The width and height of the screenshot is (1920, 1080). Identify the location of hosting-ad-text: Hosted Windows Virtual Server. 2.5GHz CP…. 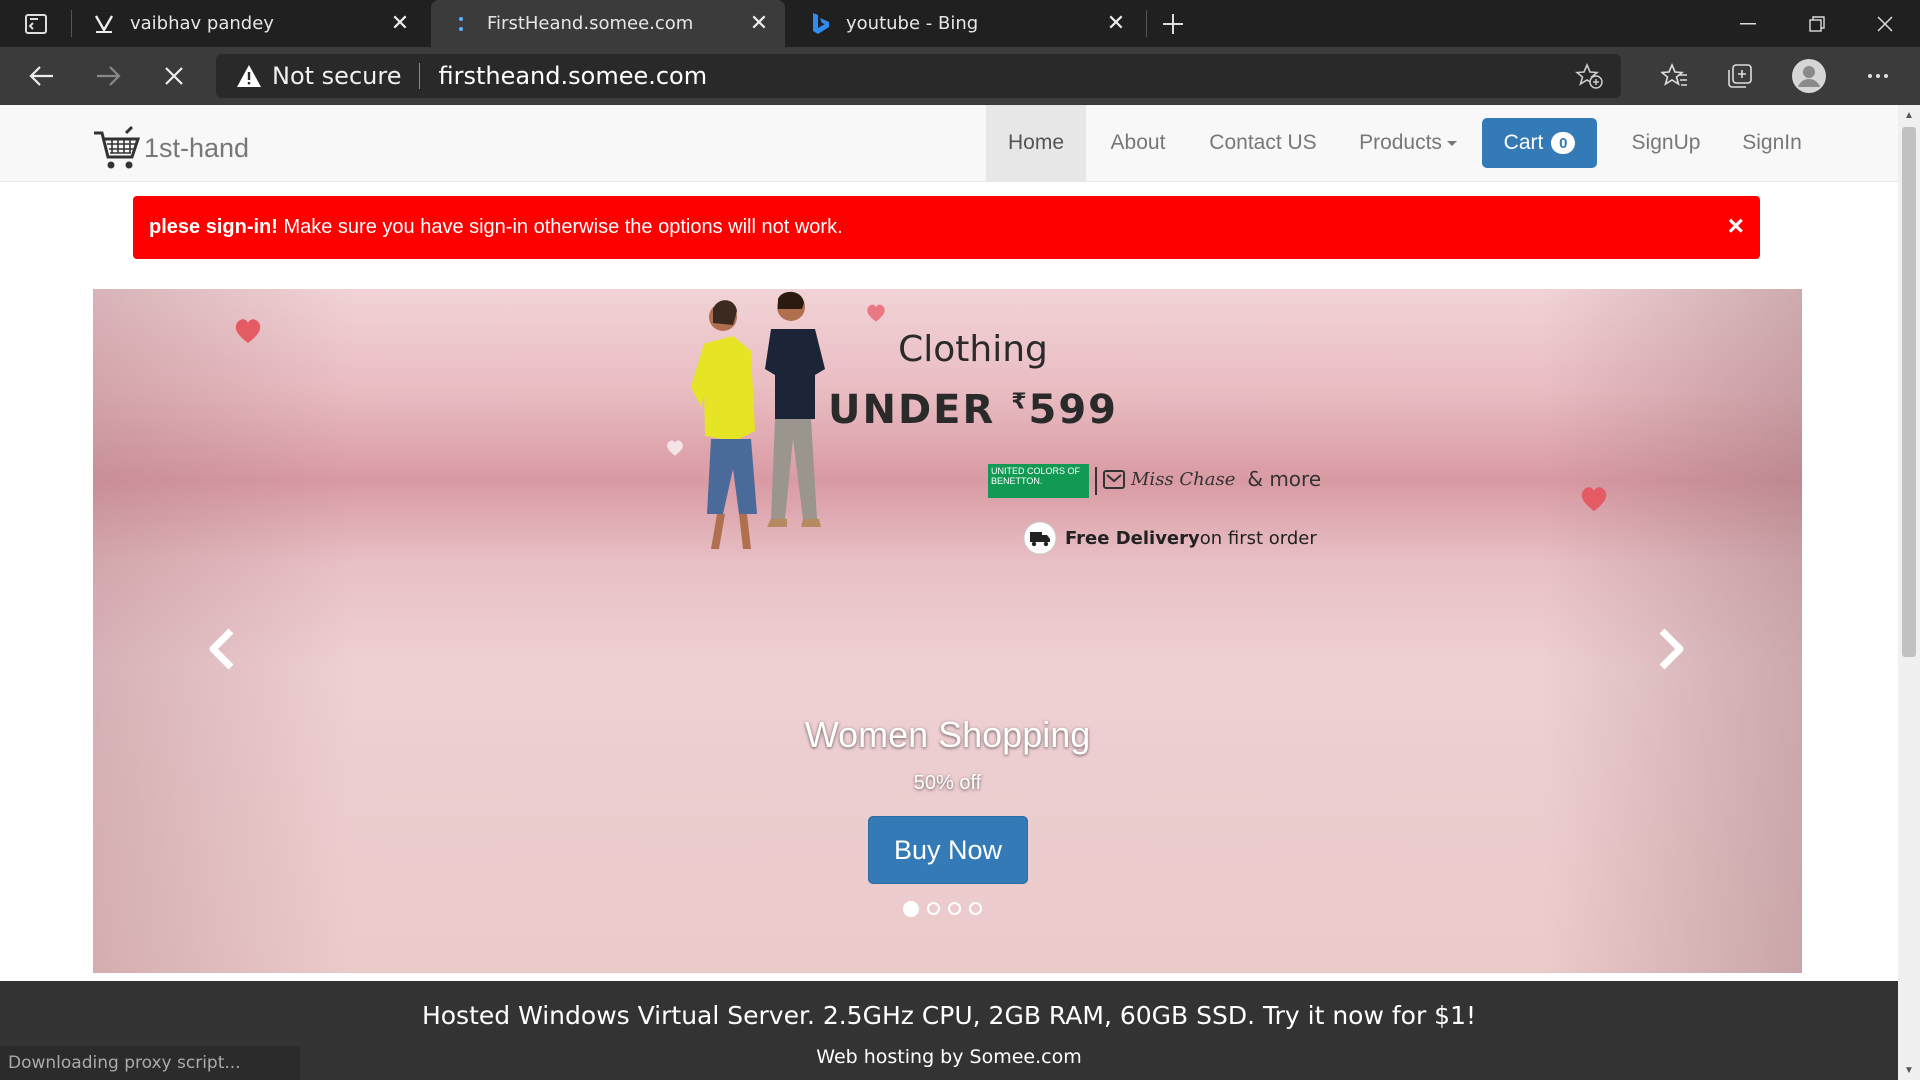
(949, 1015).